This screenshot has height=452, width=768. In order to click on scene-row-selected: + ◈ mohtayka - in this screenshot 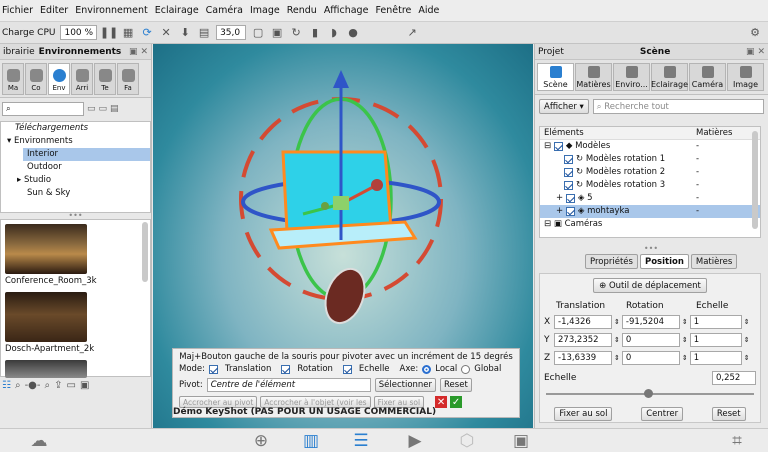, I will do `click(650, 211)`.